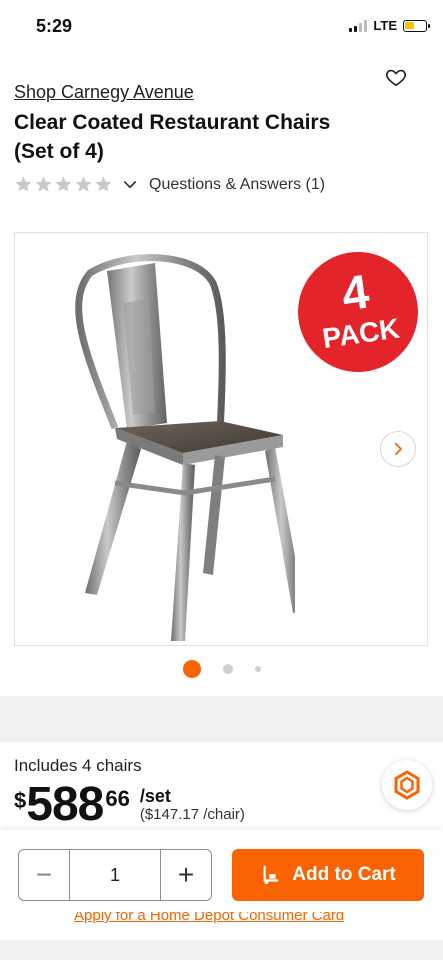 The image size is (443, 960). I want to click on plus-icon: +, so click(186, 874).